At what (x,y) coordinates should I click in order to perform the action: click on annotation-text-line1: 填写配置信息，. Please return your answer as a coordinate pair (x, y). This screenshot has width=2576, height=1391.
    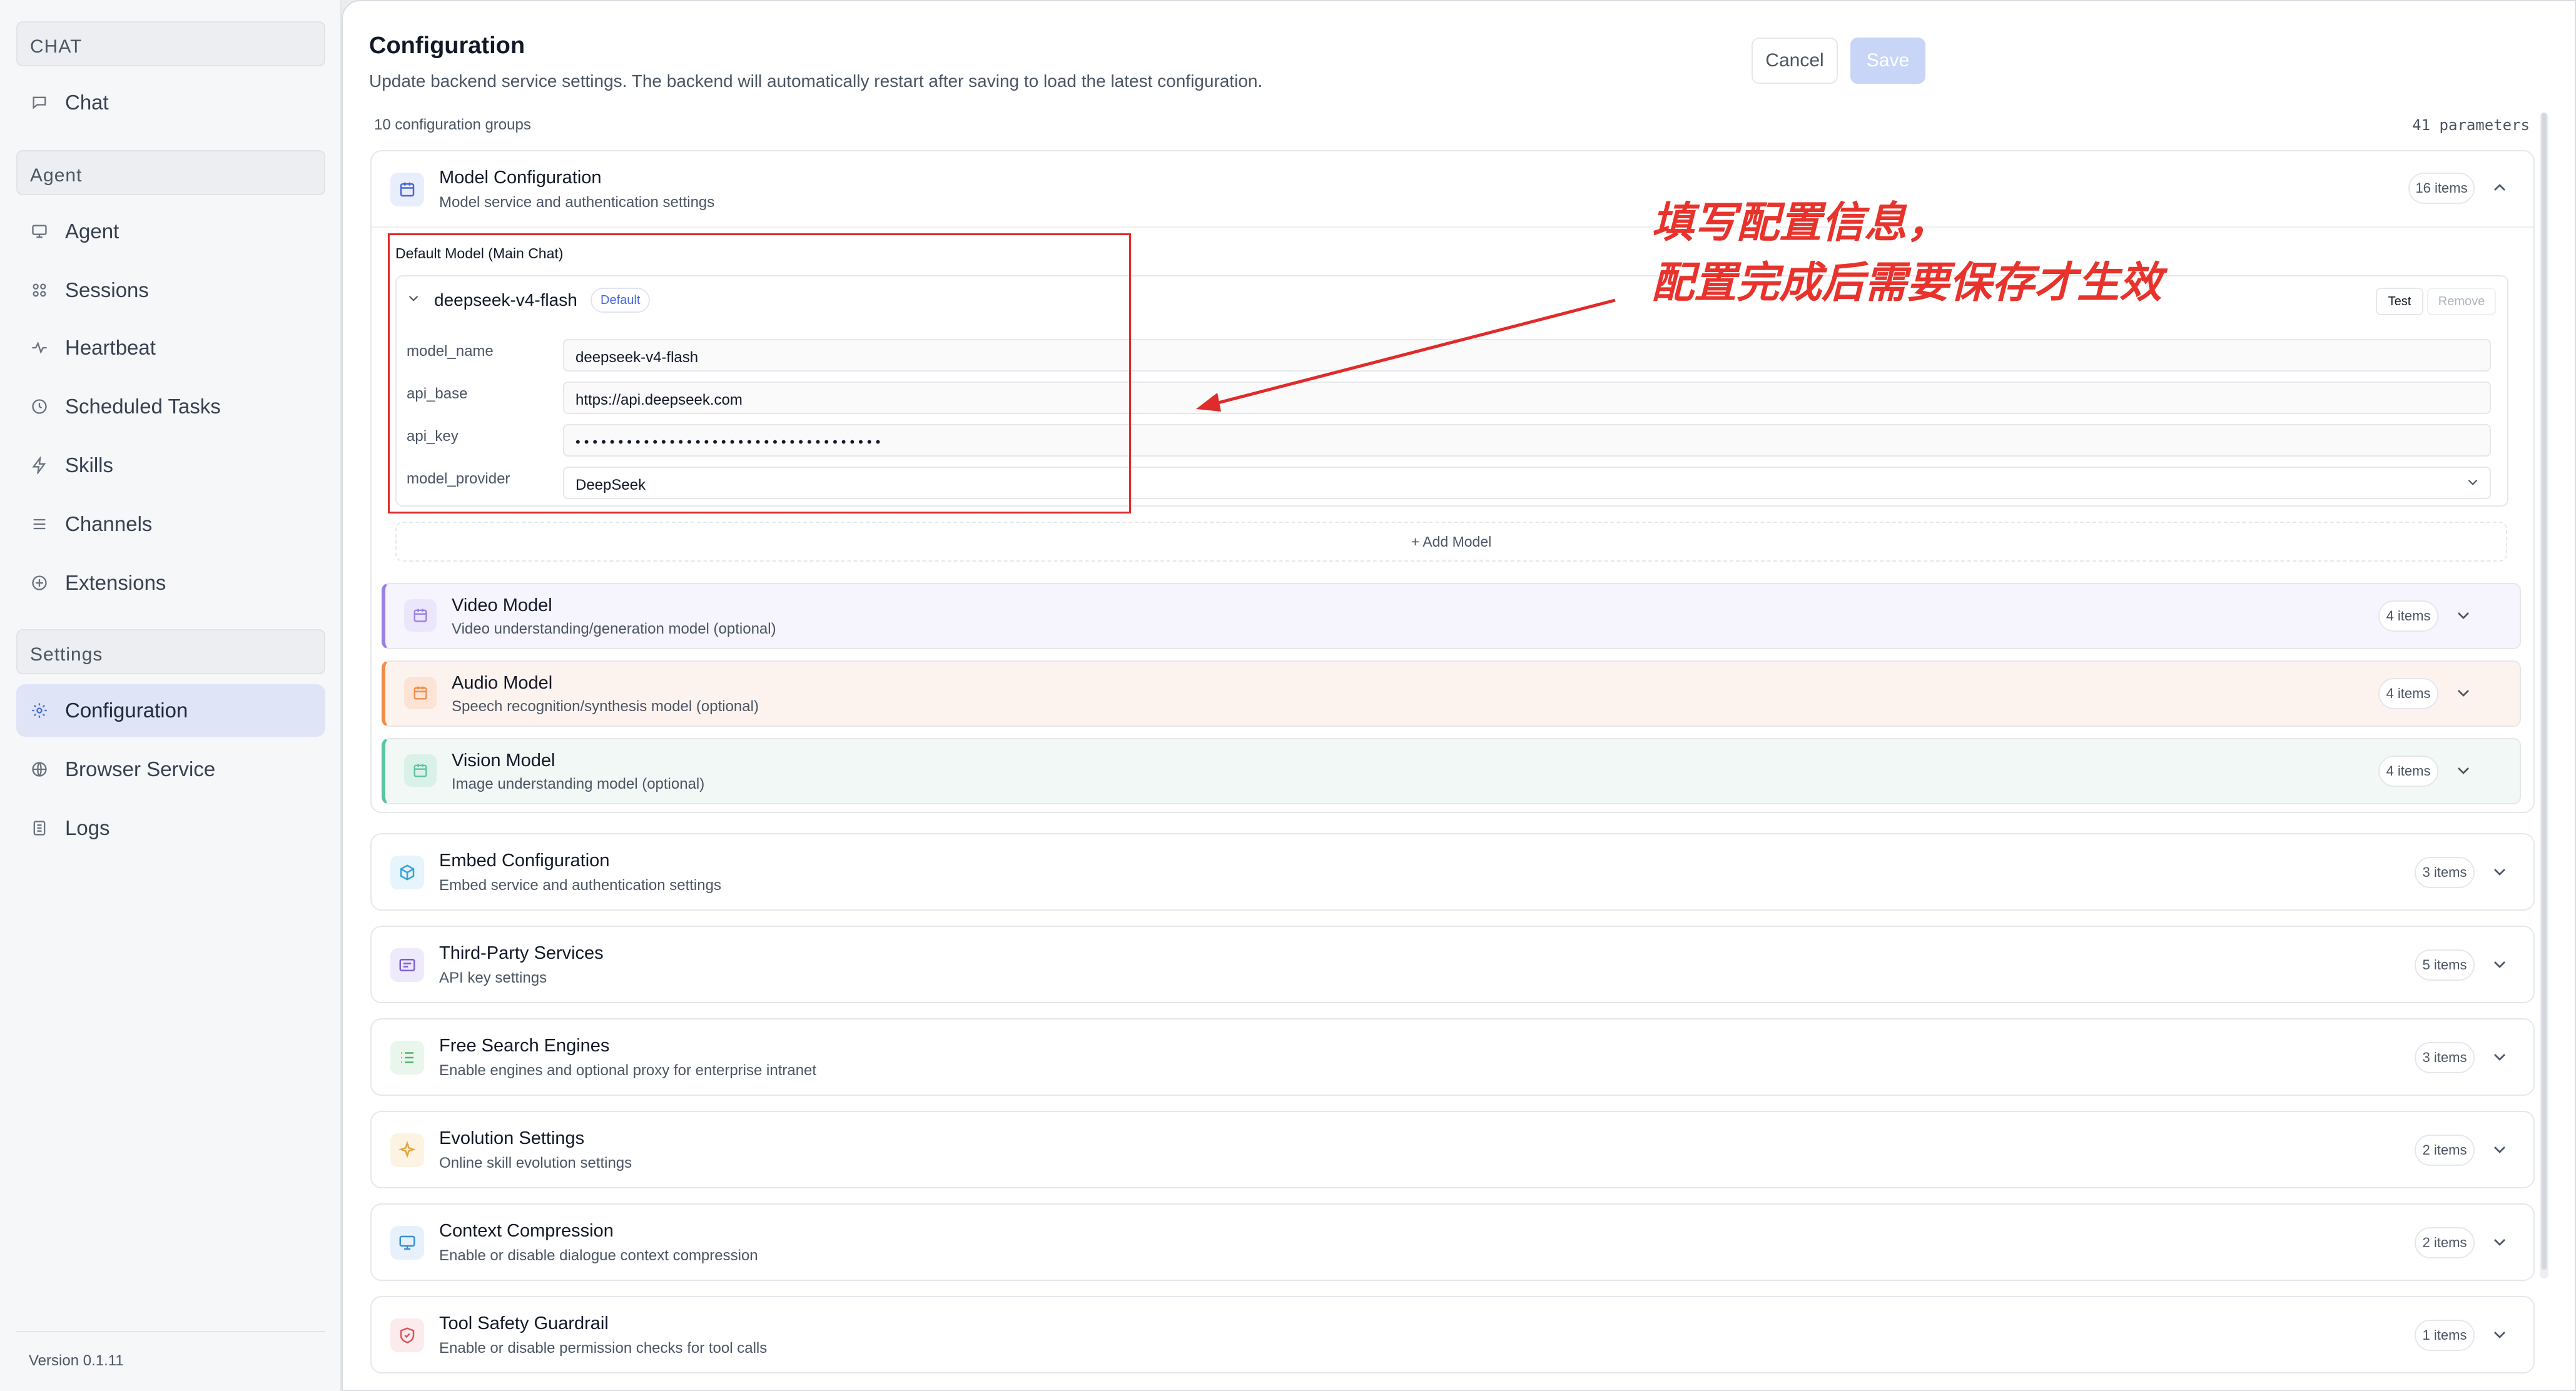
    Looking at the image, I should click on (1801, 223).